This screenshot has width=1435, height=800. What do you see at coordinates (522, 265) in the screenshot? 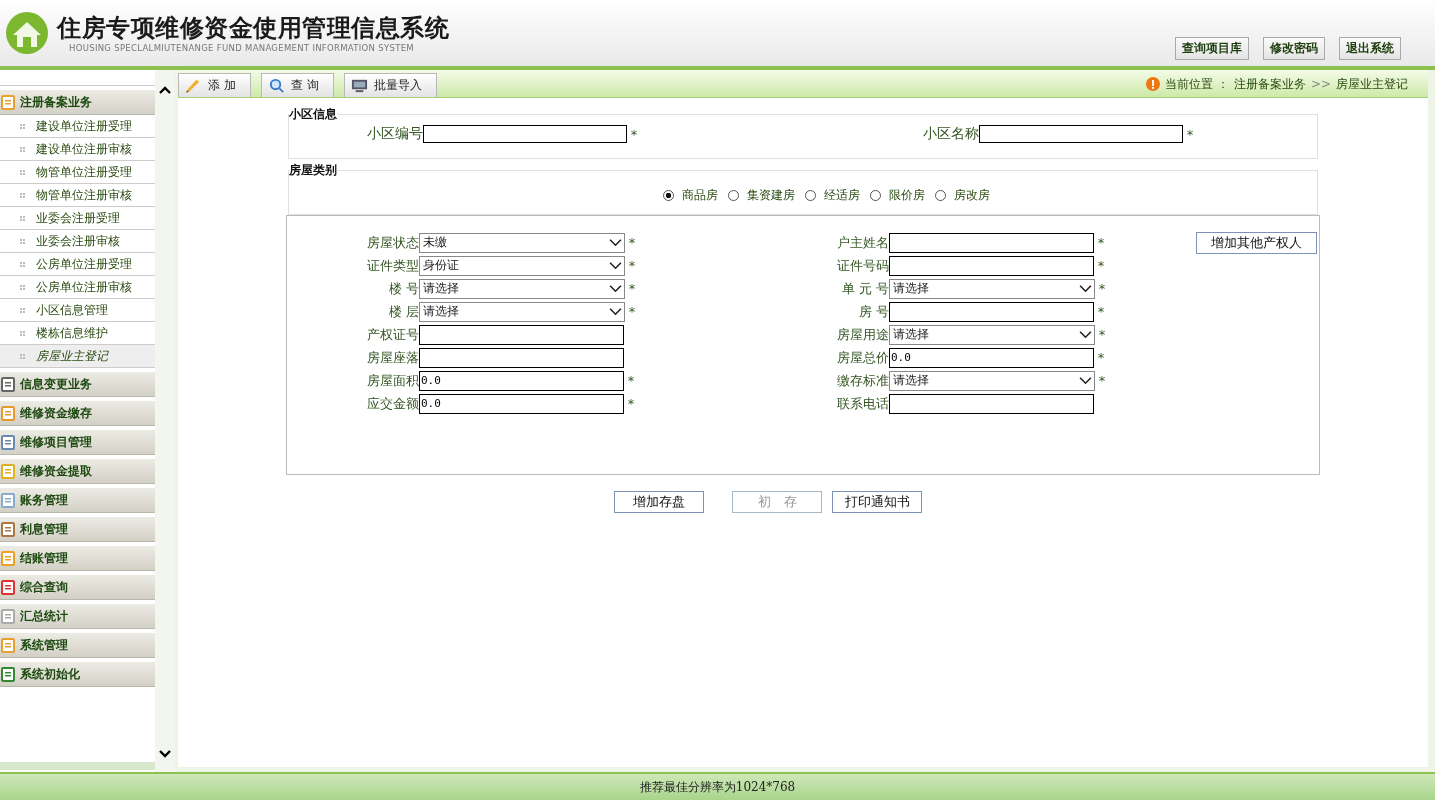
I see `dropdown-field: 身份证` at bounding box center [522, 265].